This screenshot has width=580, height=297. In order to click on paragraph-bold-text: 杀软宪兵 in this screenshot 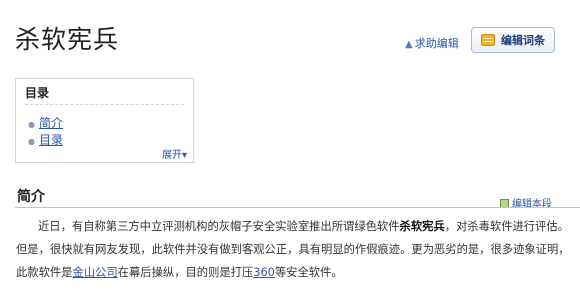, I will do `click(422, 226)`.